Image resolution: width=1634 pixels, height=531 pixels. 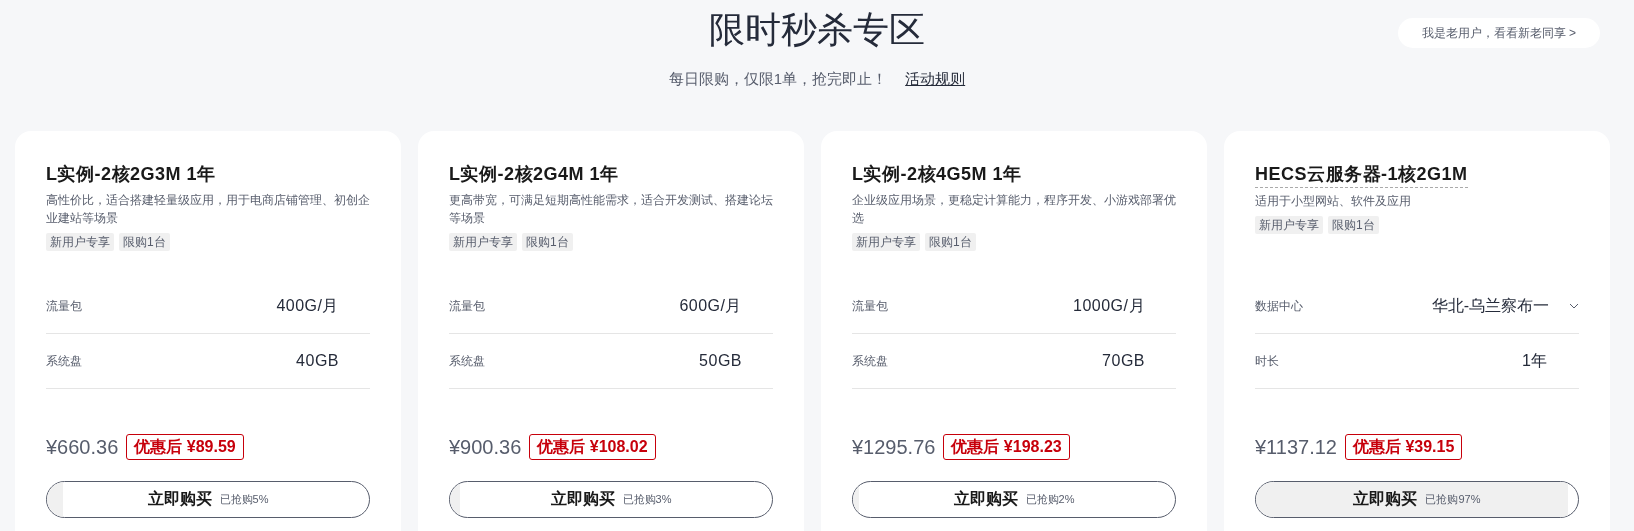 I want to click on discount-price: 优惠后 ¥198.23, so click(x=1006, y=446).